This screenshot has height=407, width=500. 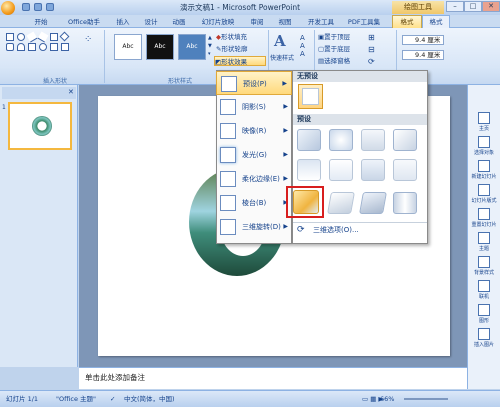 I want to click on line-shape-icon, so click(x=32, y=37).